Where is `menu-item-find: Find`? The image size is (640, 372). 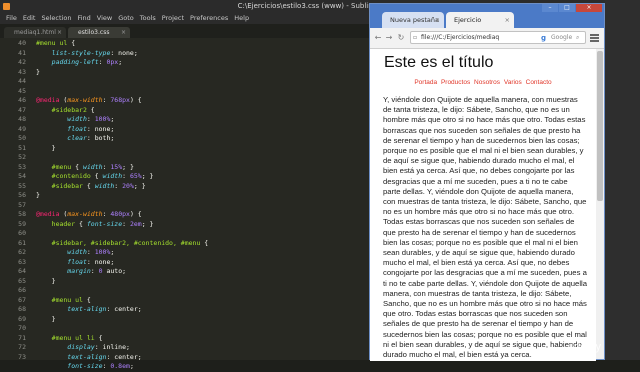 menu-item-find: Find is located at coordinates (83, 18).